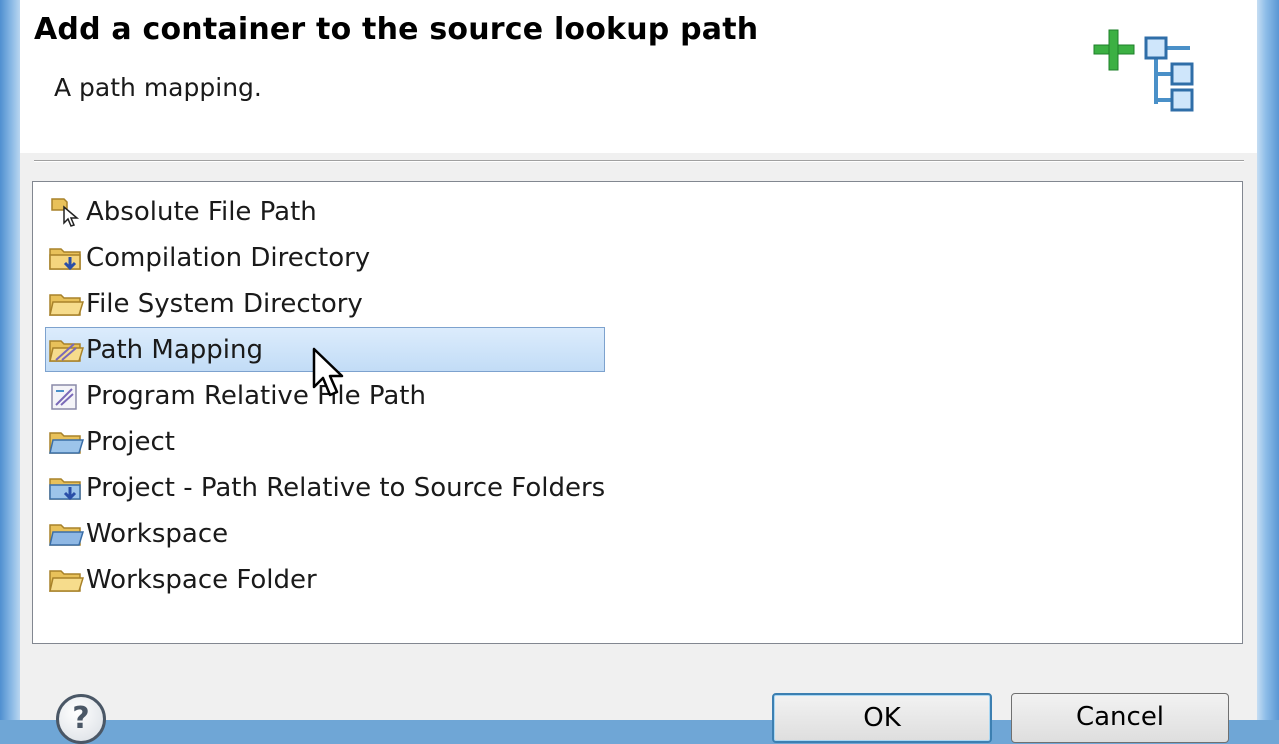  Describe the element at coordinates (325, 534) in the screenshot. I see `list-item-workspace: Workspace` at that location.